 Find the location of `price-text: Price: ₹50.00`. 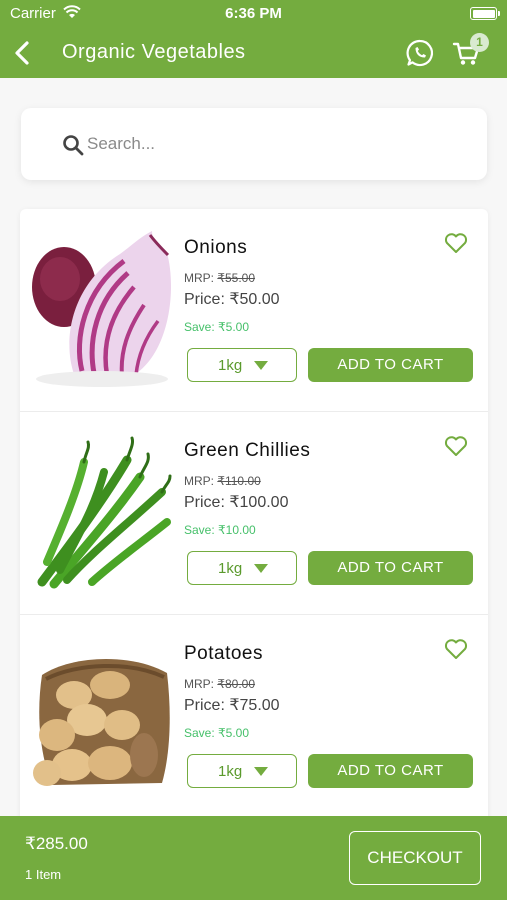

price-text: Price: ₹50.00 is located at coordinates (232, 299).